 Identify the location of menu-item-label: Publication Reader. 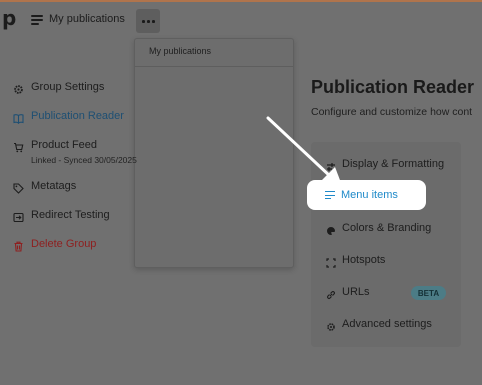
(77, 116).